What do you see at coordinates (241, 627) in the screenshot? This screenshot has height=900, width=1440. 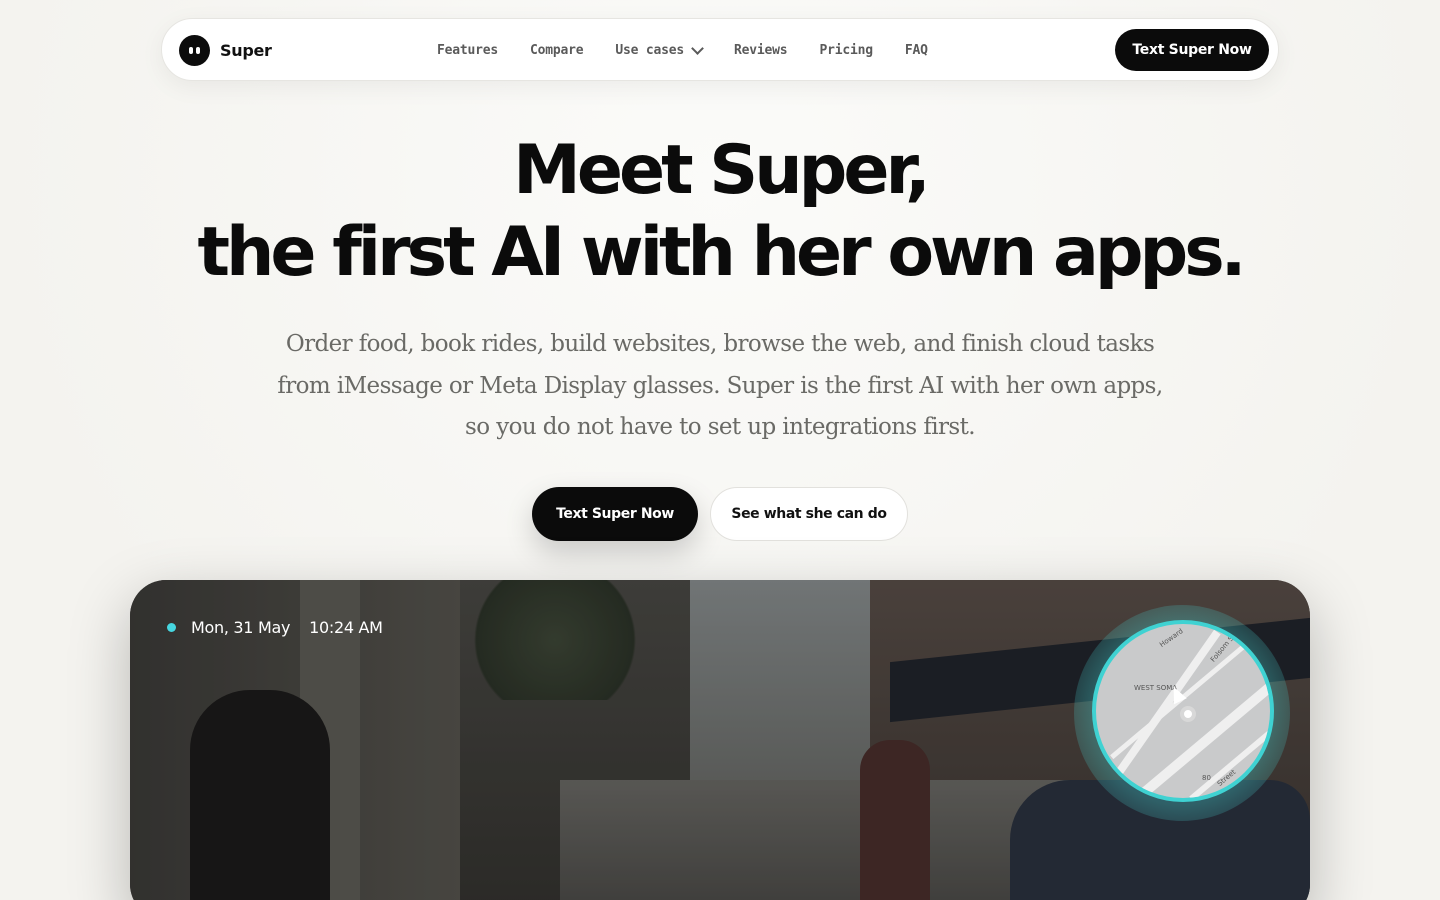 I see `hud-date: Mon, 31 May` at bounding box center [241, 627].